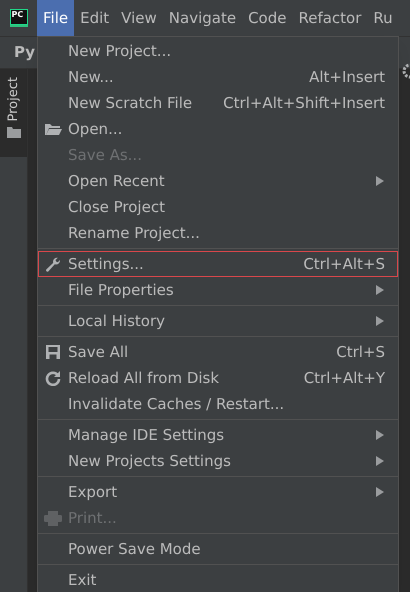 Image resolution: width=410 pixels, height=592 pixels. Describe the element at coordinates (360, 352) in the screenshot. I see `shortcut-label: Ctrl+S` at that location.